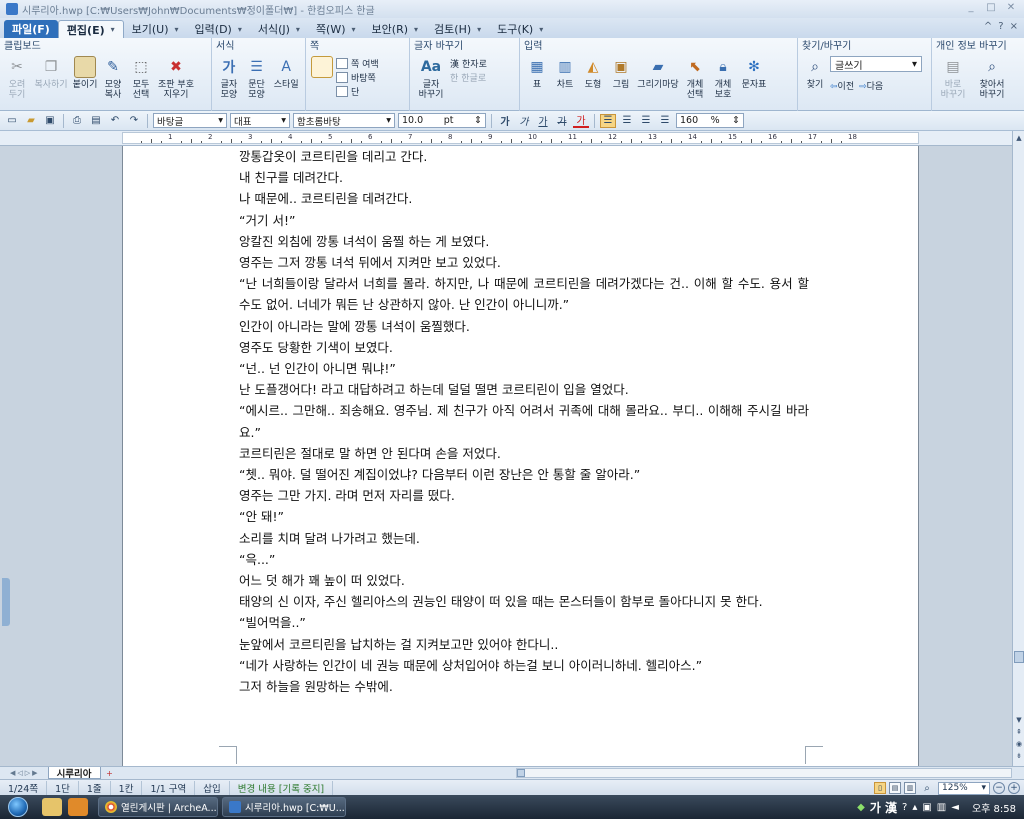 This screenshot has height=819, width=1024. I want to click on align-left-icon: ☰, so click(627, 121).